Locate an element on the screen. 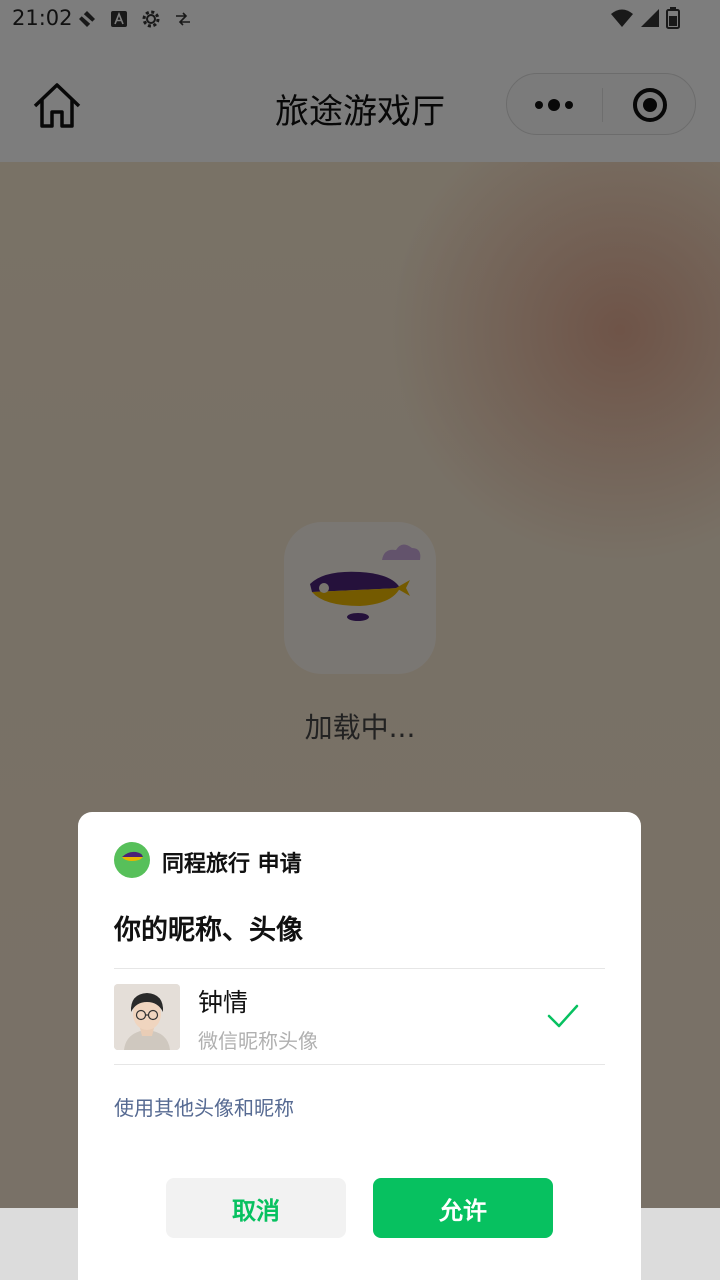 Image resolution: width=720 pixels, height=1280 pixels. app-logo is located at coordinates (132, 860).